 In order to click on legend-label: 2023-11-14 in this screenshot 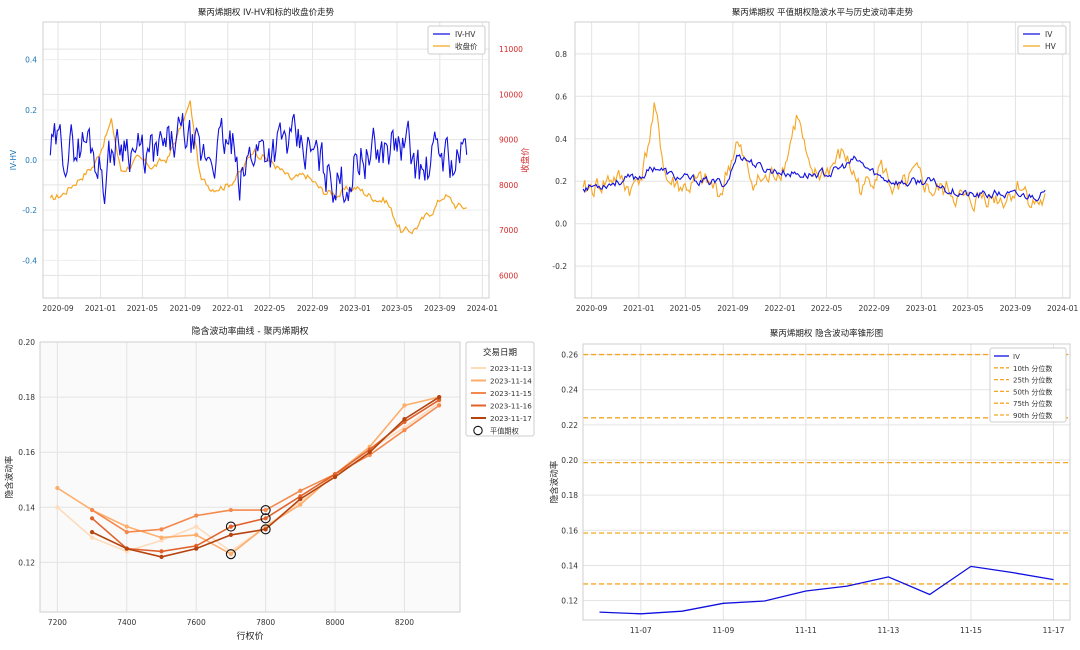, I will do `click(511, 381)`.